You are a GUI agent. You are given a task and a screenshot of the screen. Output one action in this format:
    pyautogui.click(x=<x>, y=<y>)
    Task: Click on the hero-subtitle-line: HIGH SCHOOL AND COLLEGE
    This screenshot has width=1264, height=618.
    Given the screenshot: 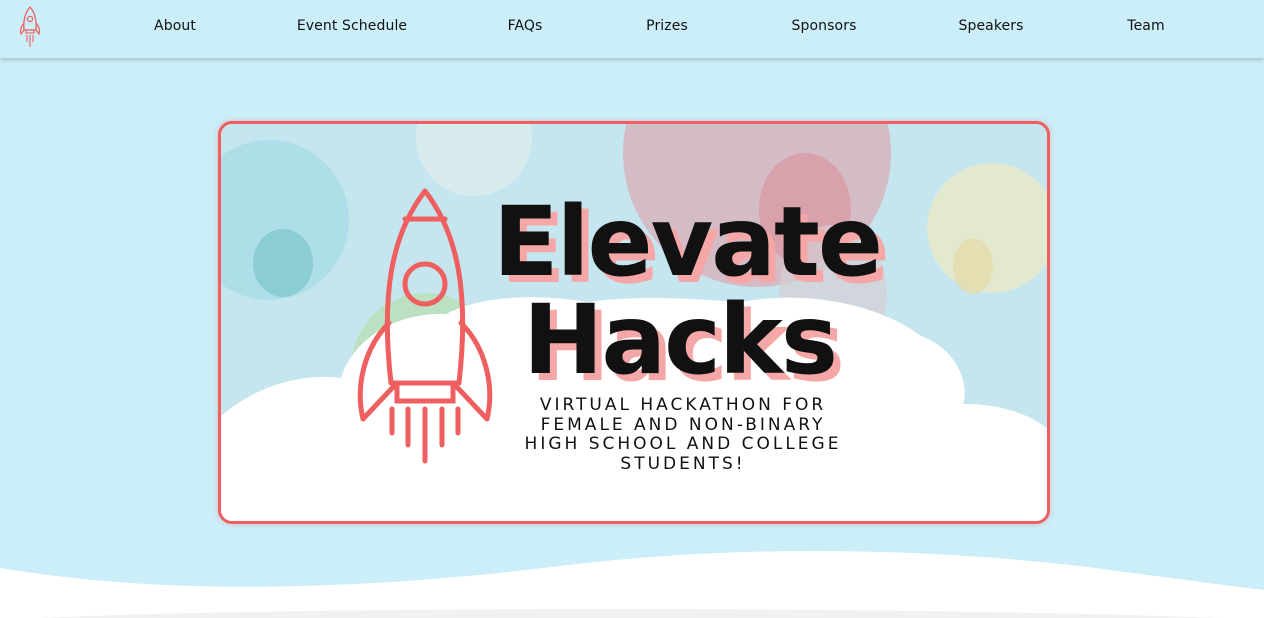 What is the action you would take?
    pyautogui.click(x=683, y=444)
    